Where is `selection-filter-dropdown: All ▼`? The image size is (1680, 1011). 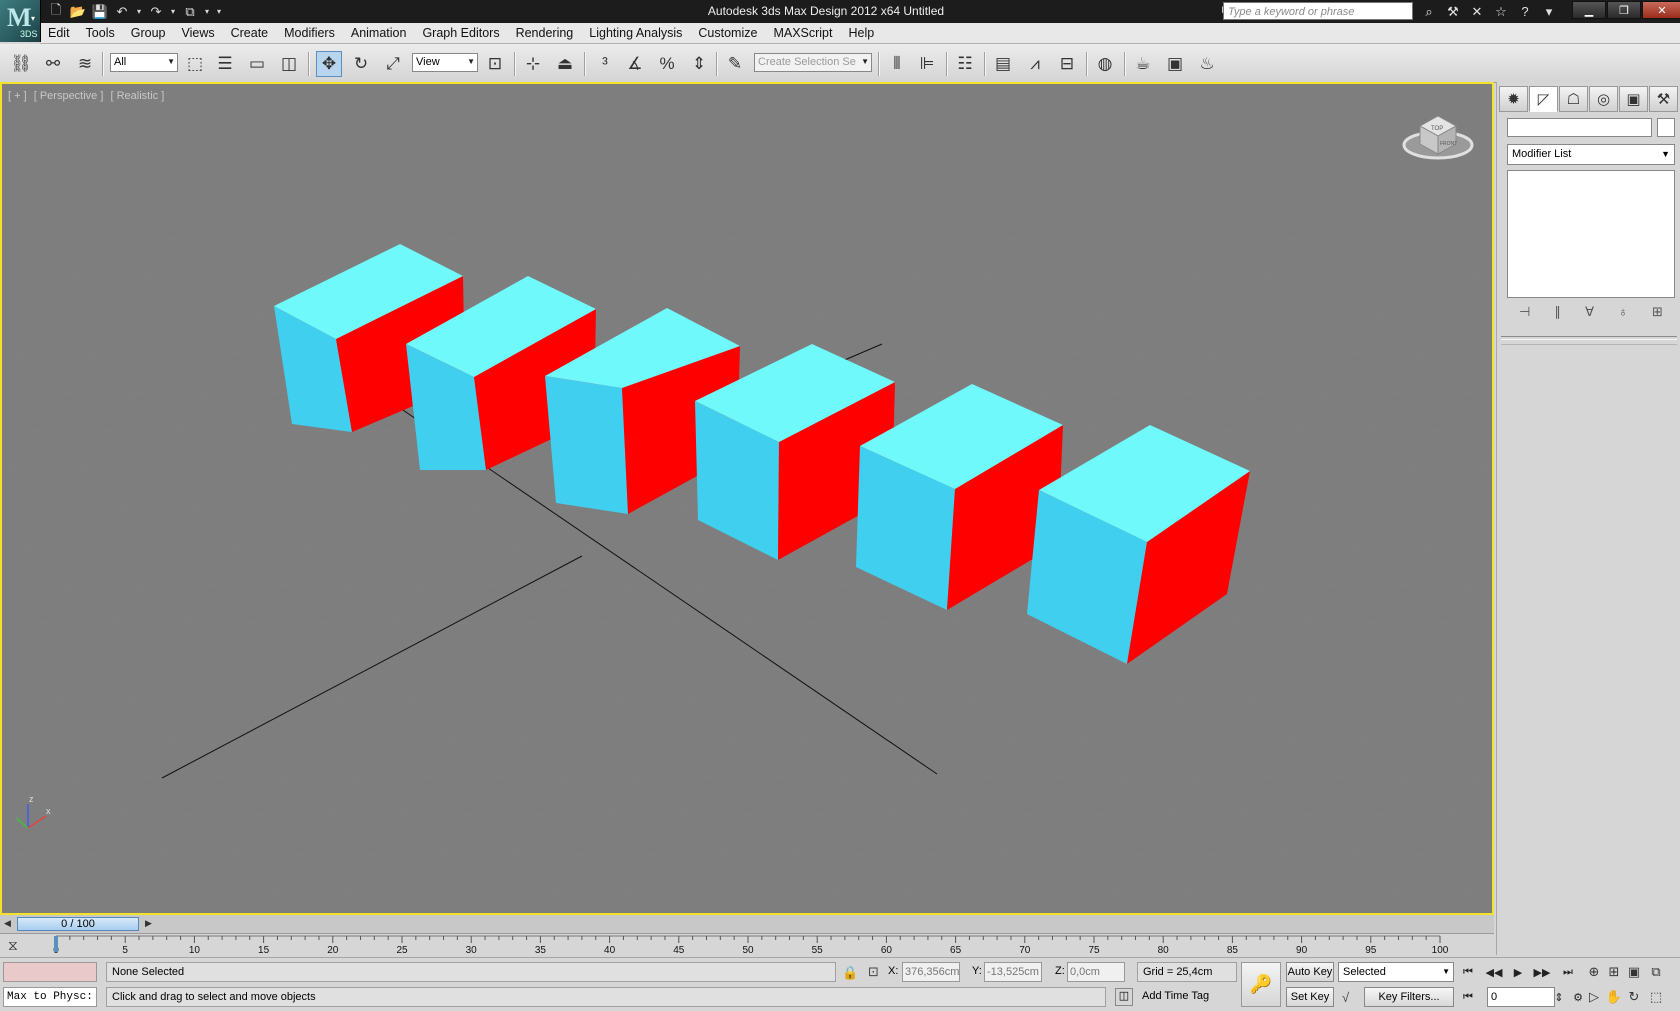
selection-filter-dropdown: All ▼ is located at coordinates (144, 62).